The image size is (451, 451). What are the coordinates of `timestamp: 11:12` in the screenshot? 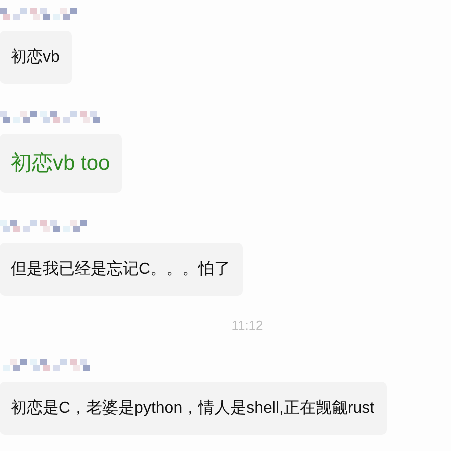 It's located at (248, 326).